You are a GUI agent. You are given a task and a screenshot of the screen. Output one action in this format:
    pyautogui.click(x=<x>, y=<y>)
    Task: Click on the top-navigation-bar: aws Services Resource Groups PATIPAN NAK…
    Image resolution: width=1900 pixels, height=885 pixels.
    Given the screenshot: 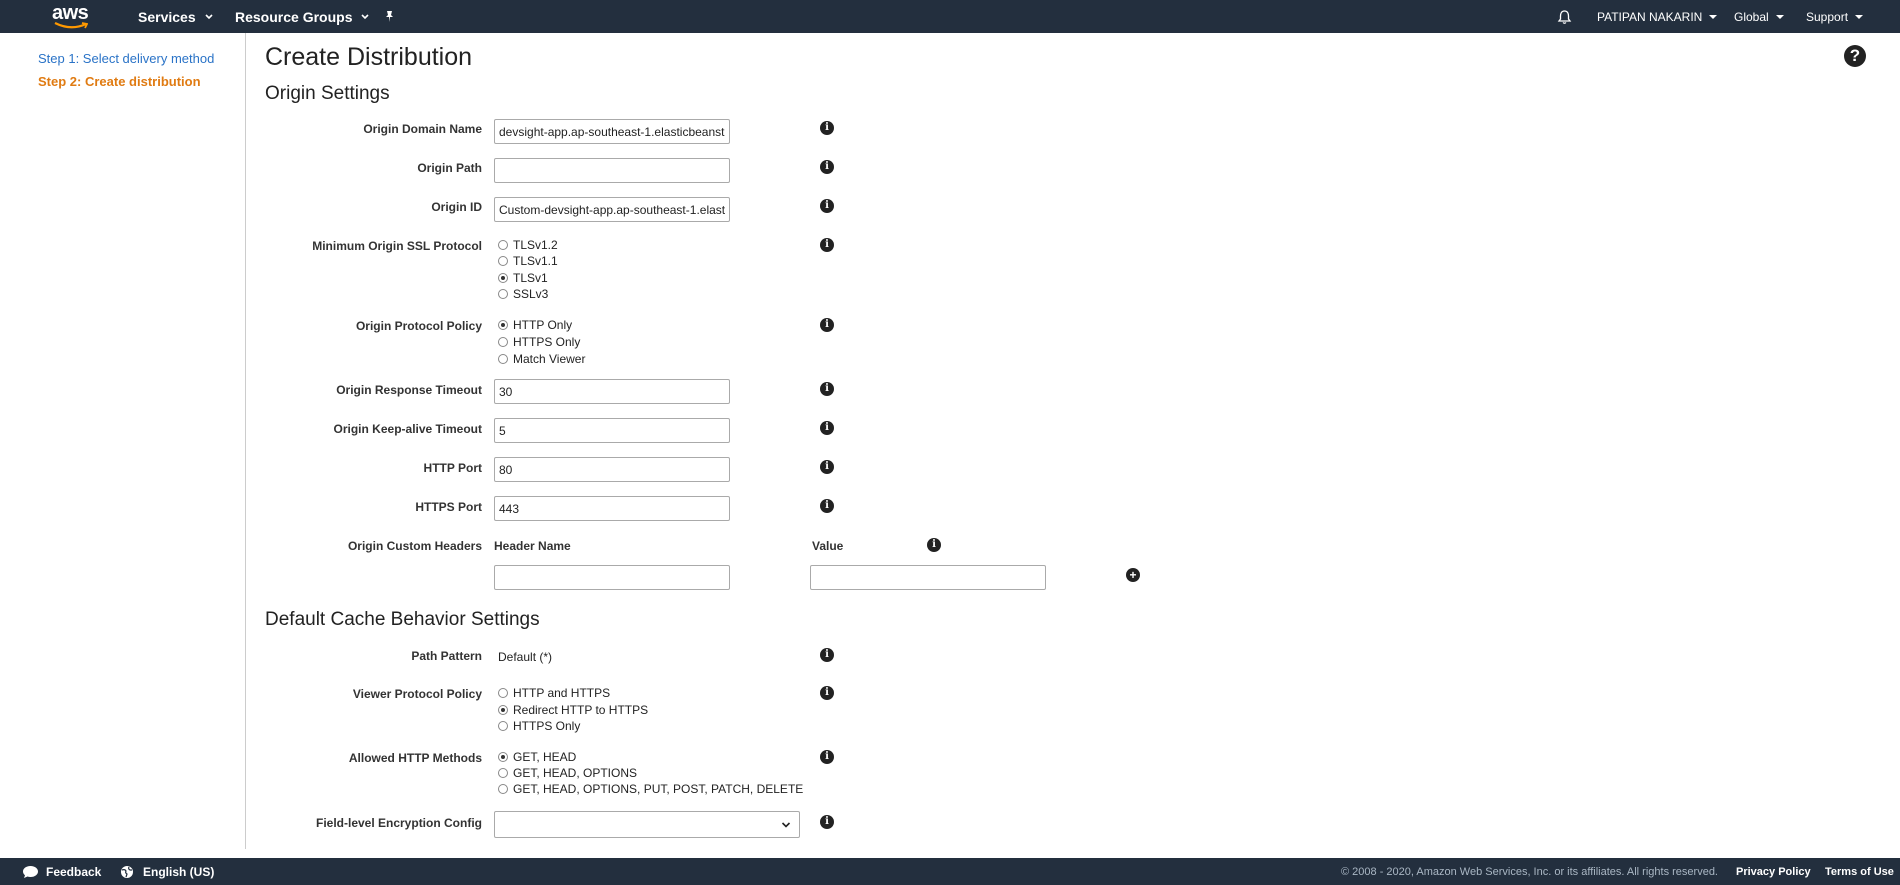 What is the action you would take?
    pyautogui.click(x=950, y=16)
    